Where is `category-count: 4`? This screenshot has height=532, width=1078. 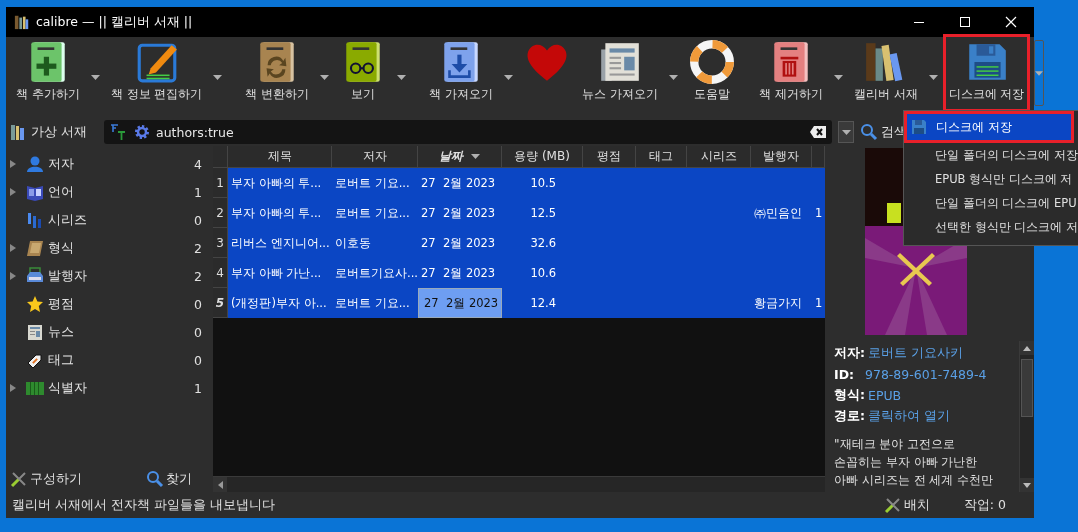
category-count: 4 is located at coordinates (198, 164).